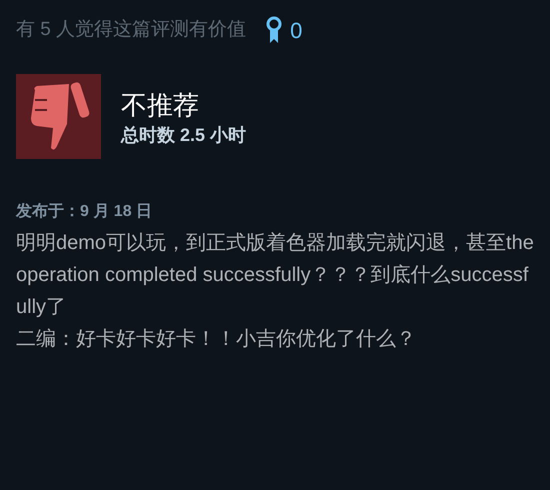 Image resolution: width=550 pixels, height=490 pixels. Describe the element at coordinates (131, 30) in the screenshot. I see `helpful-count-text: 有 5 人觉得这篇评测有价值` at that location.